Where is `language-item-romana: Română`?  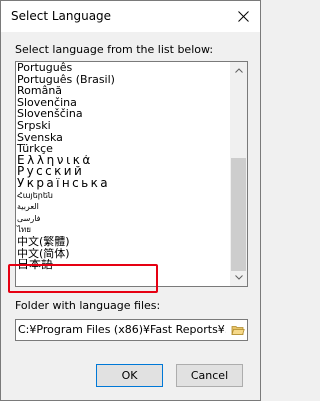 language-item-romana: Română is located at coordinates (123, 91).